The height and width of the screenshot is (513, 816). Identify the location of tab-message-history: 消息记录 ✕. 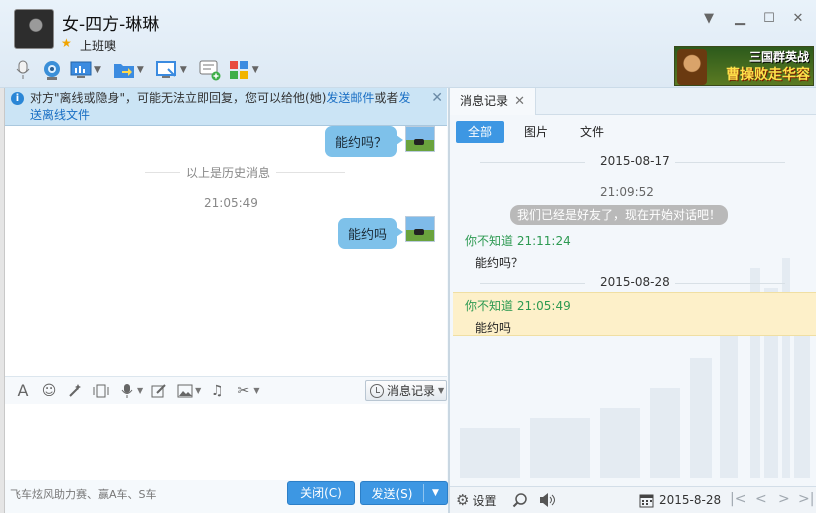
(493, 101).